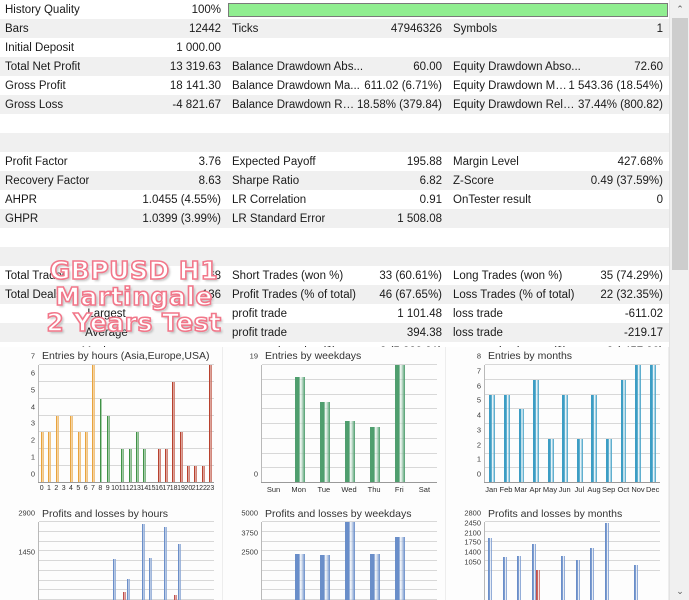  I want to click on report-cell: Sharpe Ratio 6.82, so click(337, 181).